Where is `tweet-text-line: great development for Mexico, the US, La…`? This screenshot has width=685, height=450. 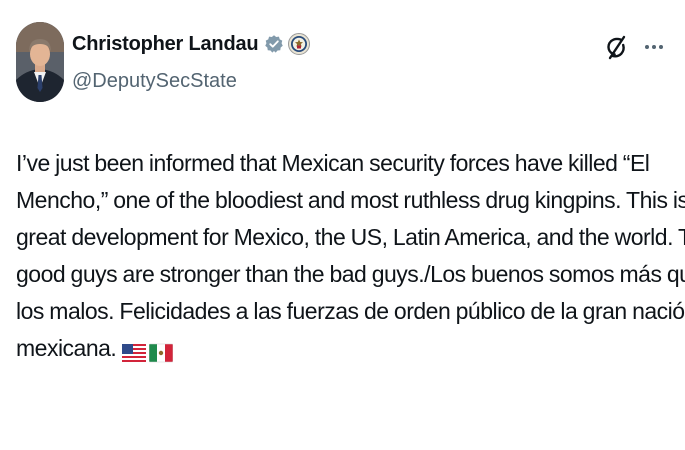 tweet-text-line: great development for Mexico, the US, La… is located at coordinates (350, 237).